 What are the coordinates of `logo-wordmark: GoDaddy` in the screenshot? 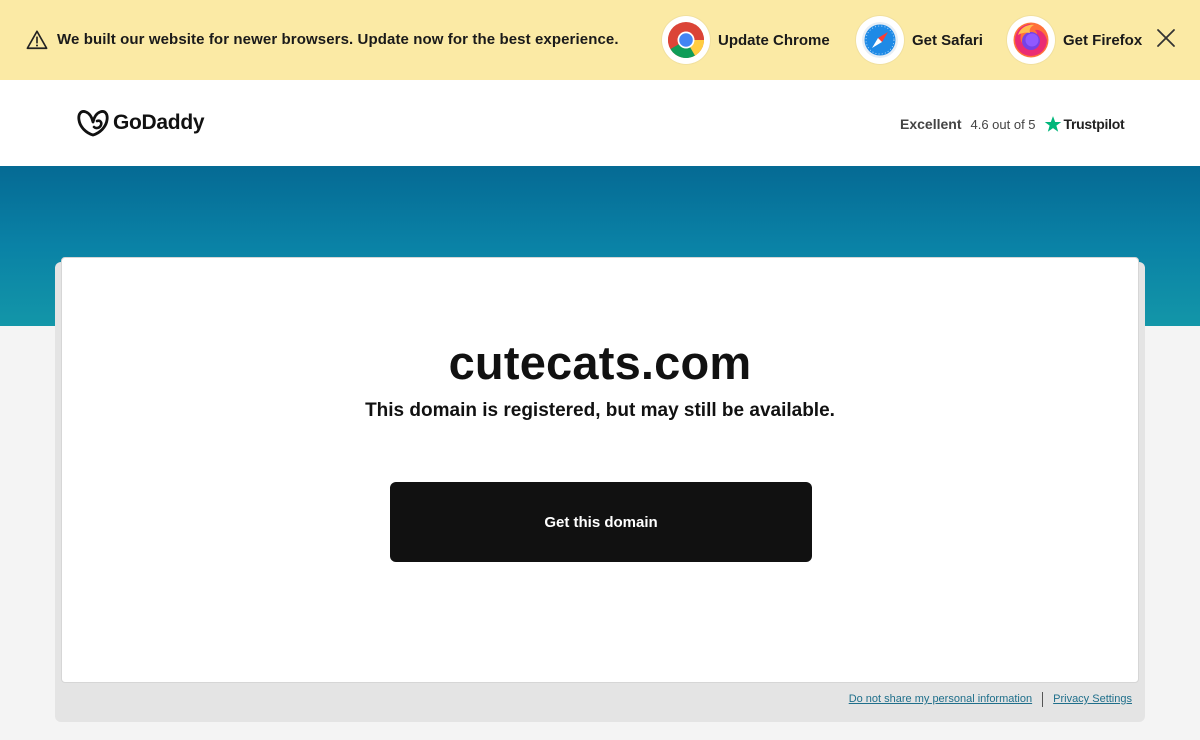 It's located at (159, 122).